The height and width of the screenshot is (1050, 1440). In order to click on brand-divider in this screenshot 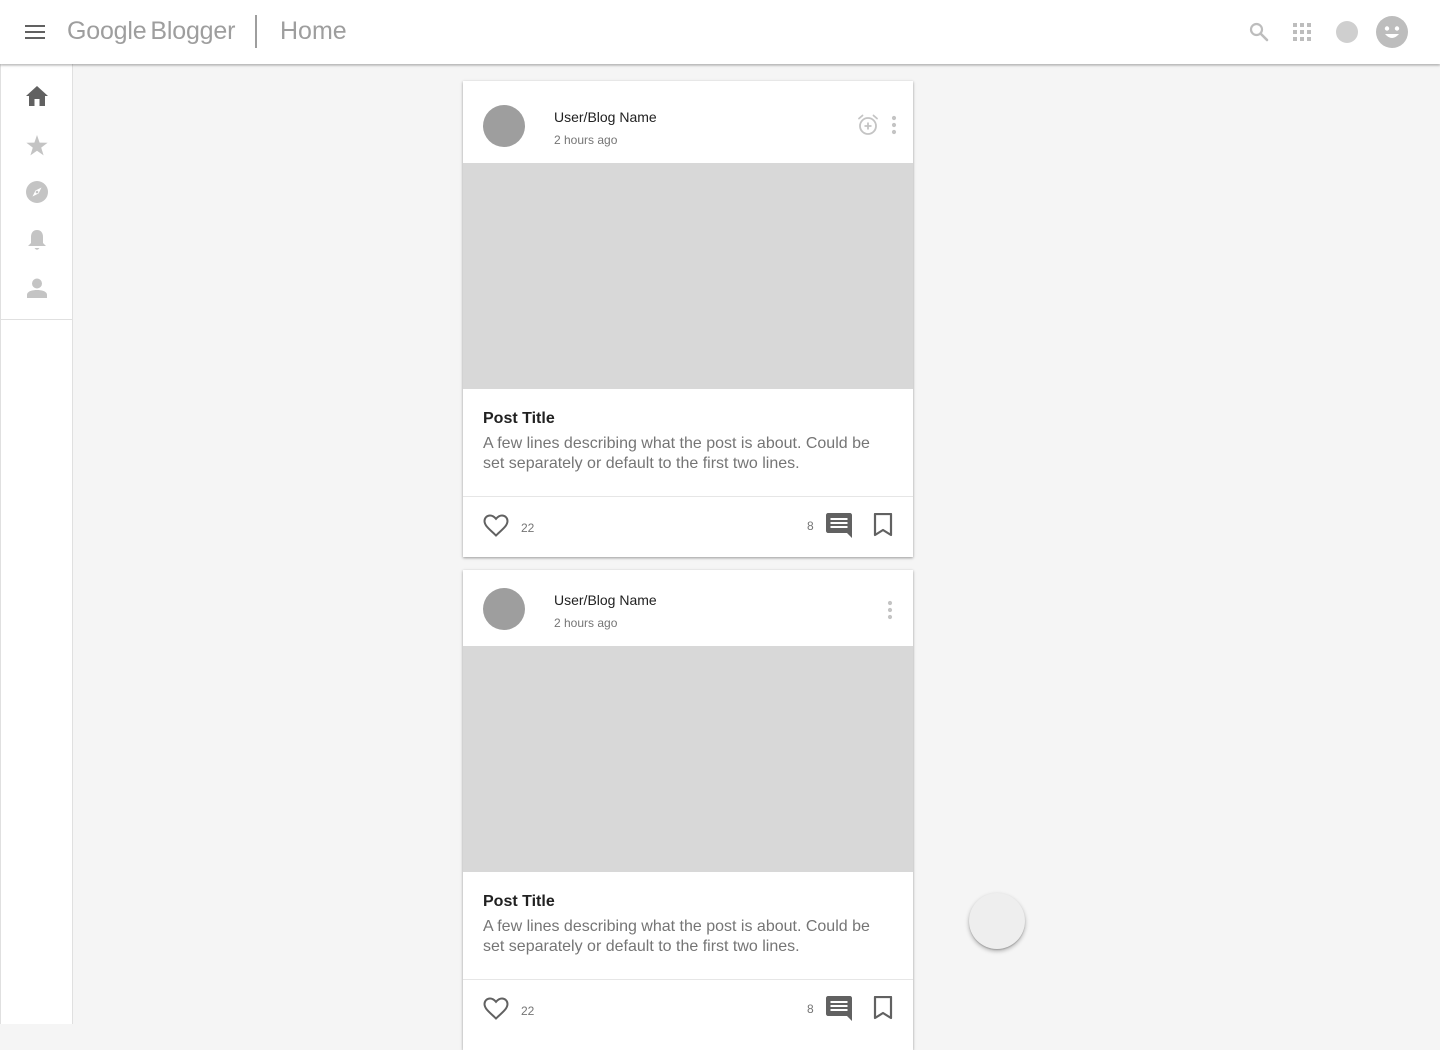, I will do `click(256, 31)`.